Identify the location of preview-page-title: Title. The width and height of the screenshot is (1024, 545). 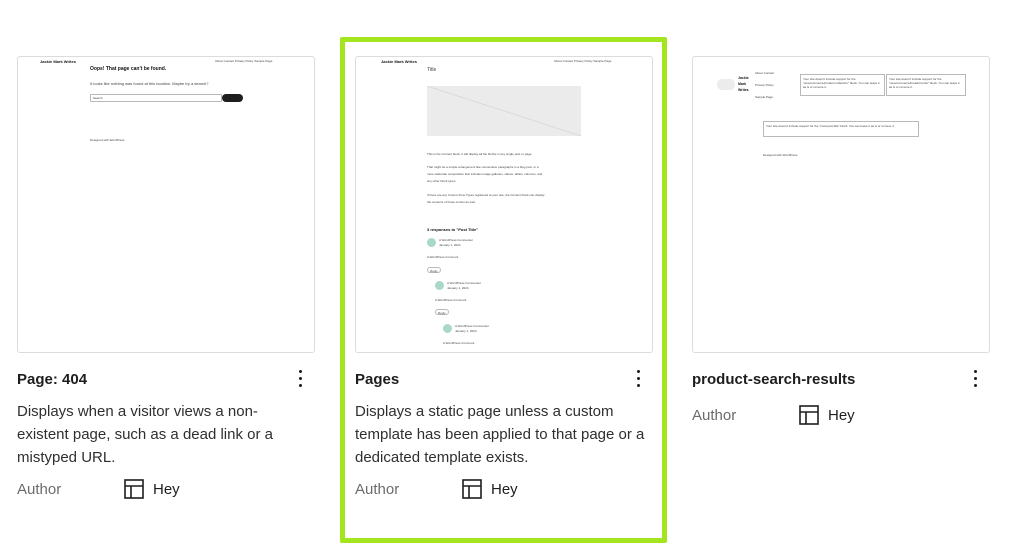
(432, 70).